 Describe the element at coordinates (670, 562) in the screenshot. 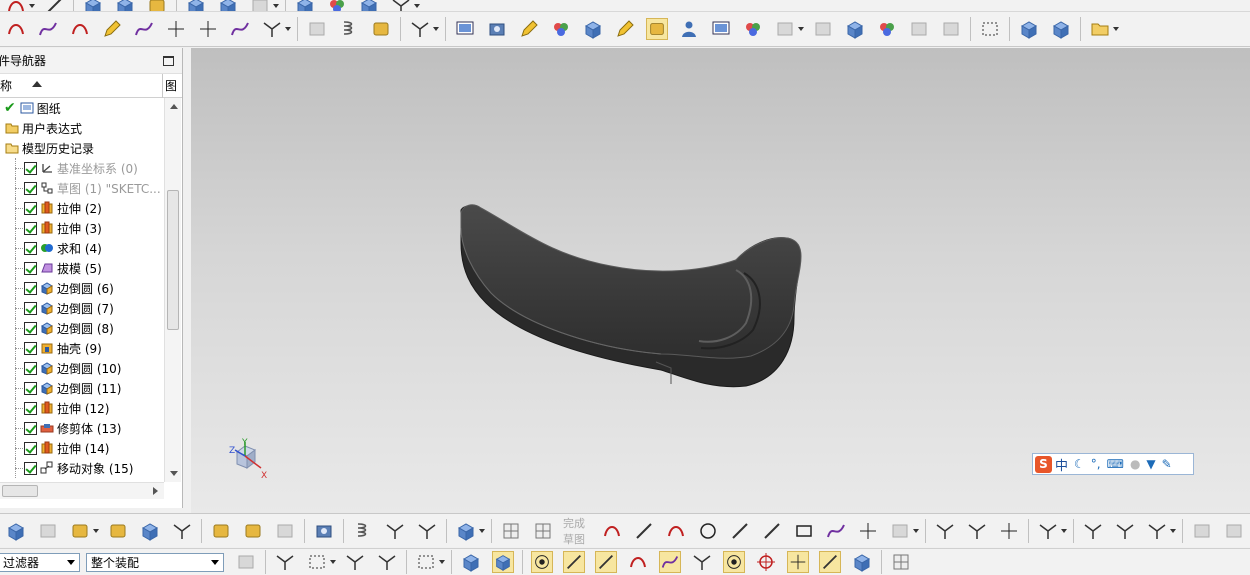

I see `spline-snap-icon` at that location.